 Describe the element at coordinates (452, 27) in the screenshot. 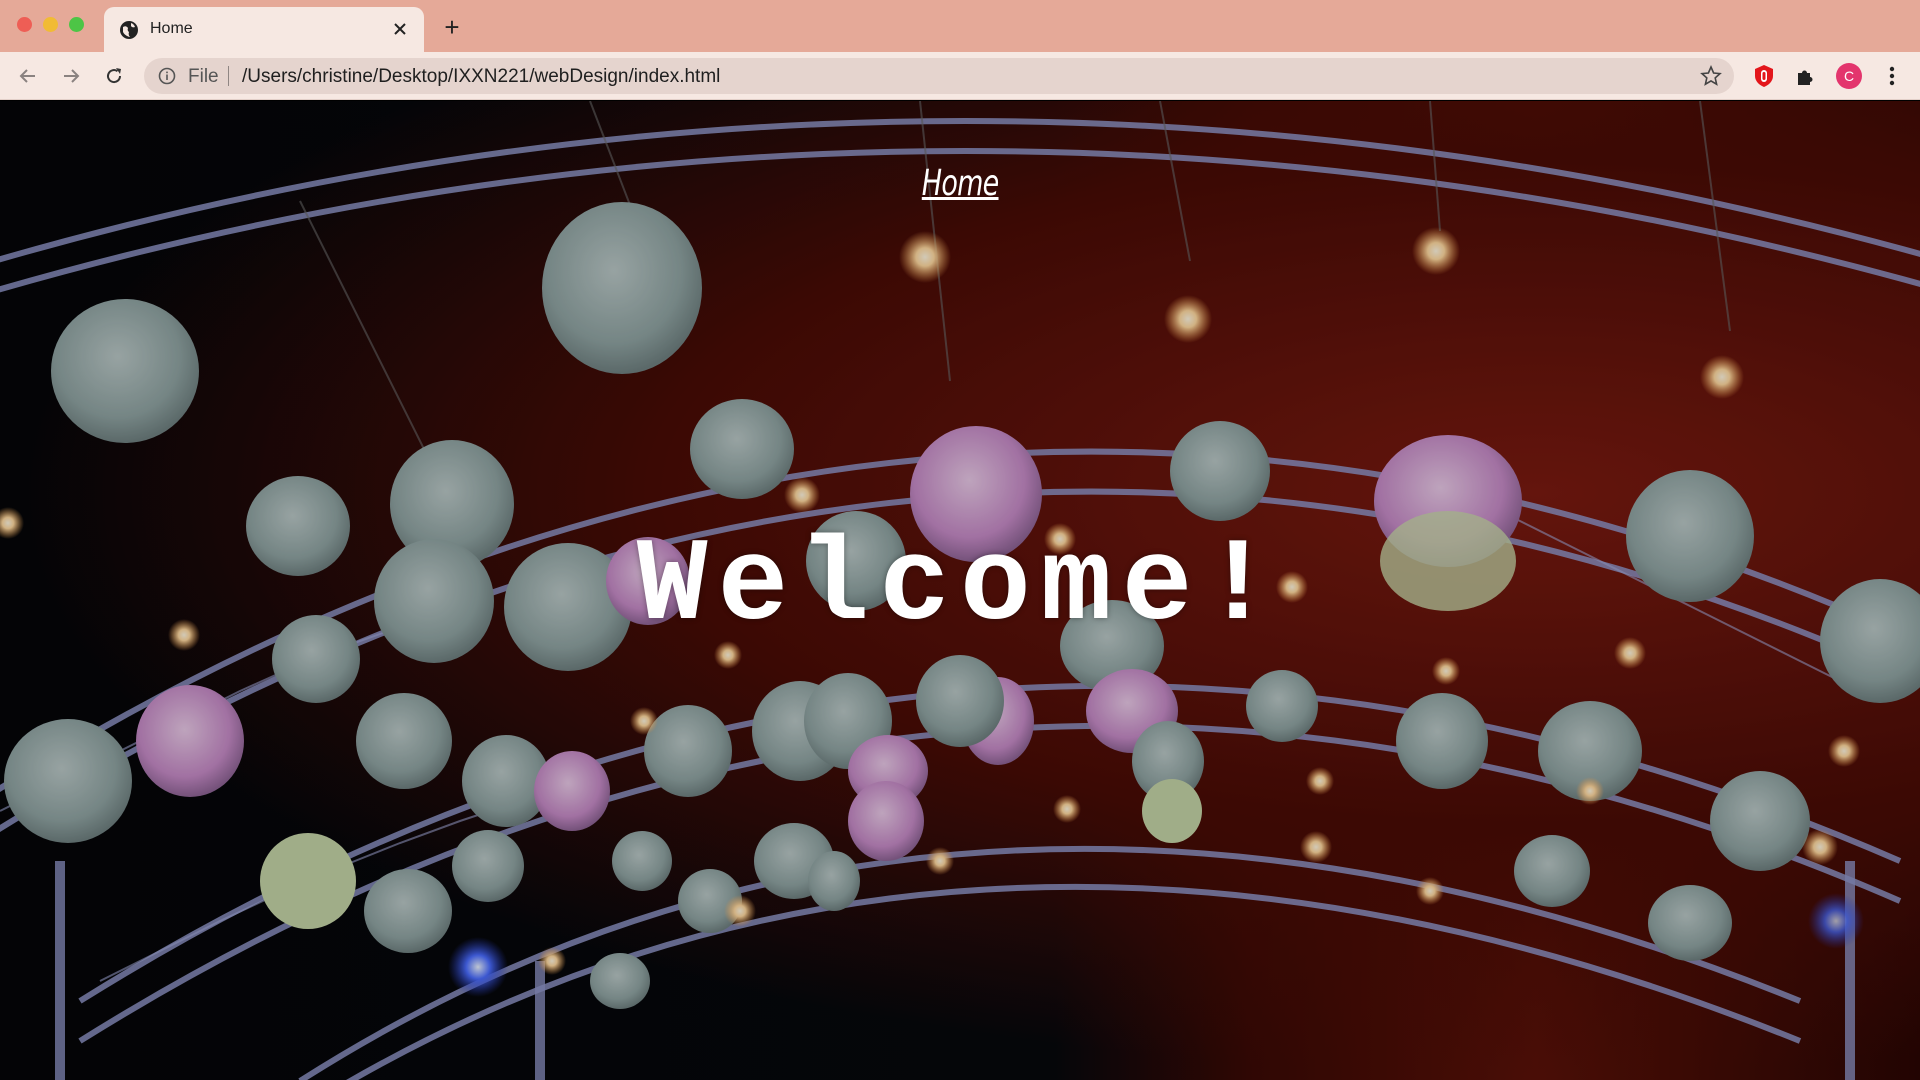

I see `new-tab-button: +` at that location.